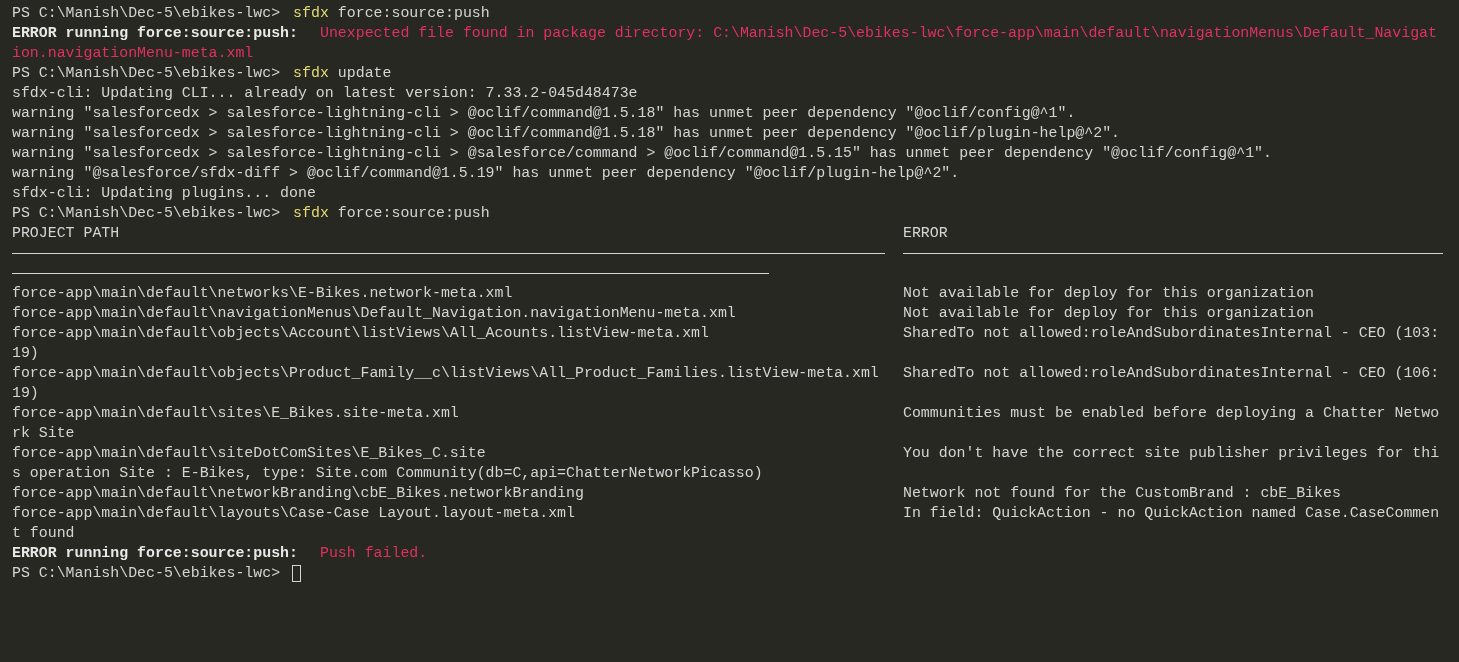  I want to click on file-path: force-app\main\default\objects\Product_Family__c\listViews\All_Product_Families.listView-meta.xml, so click(445, 373).